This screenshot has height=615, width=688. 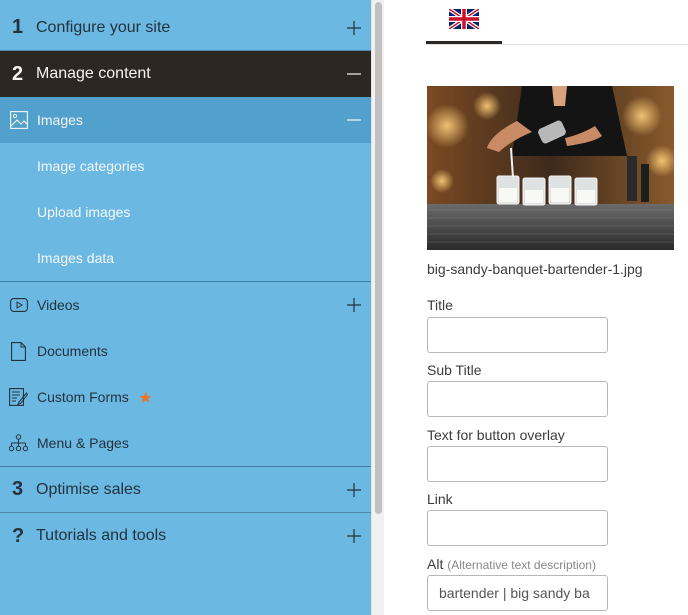 What do you see at coordinates (435, 564) in the screenshot?
I see `alt-label-text: Alt` at bounding box center [435, 564].